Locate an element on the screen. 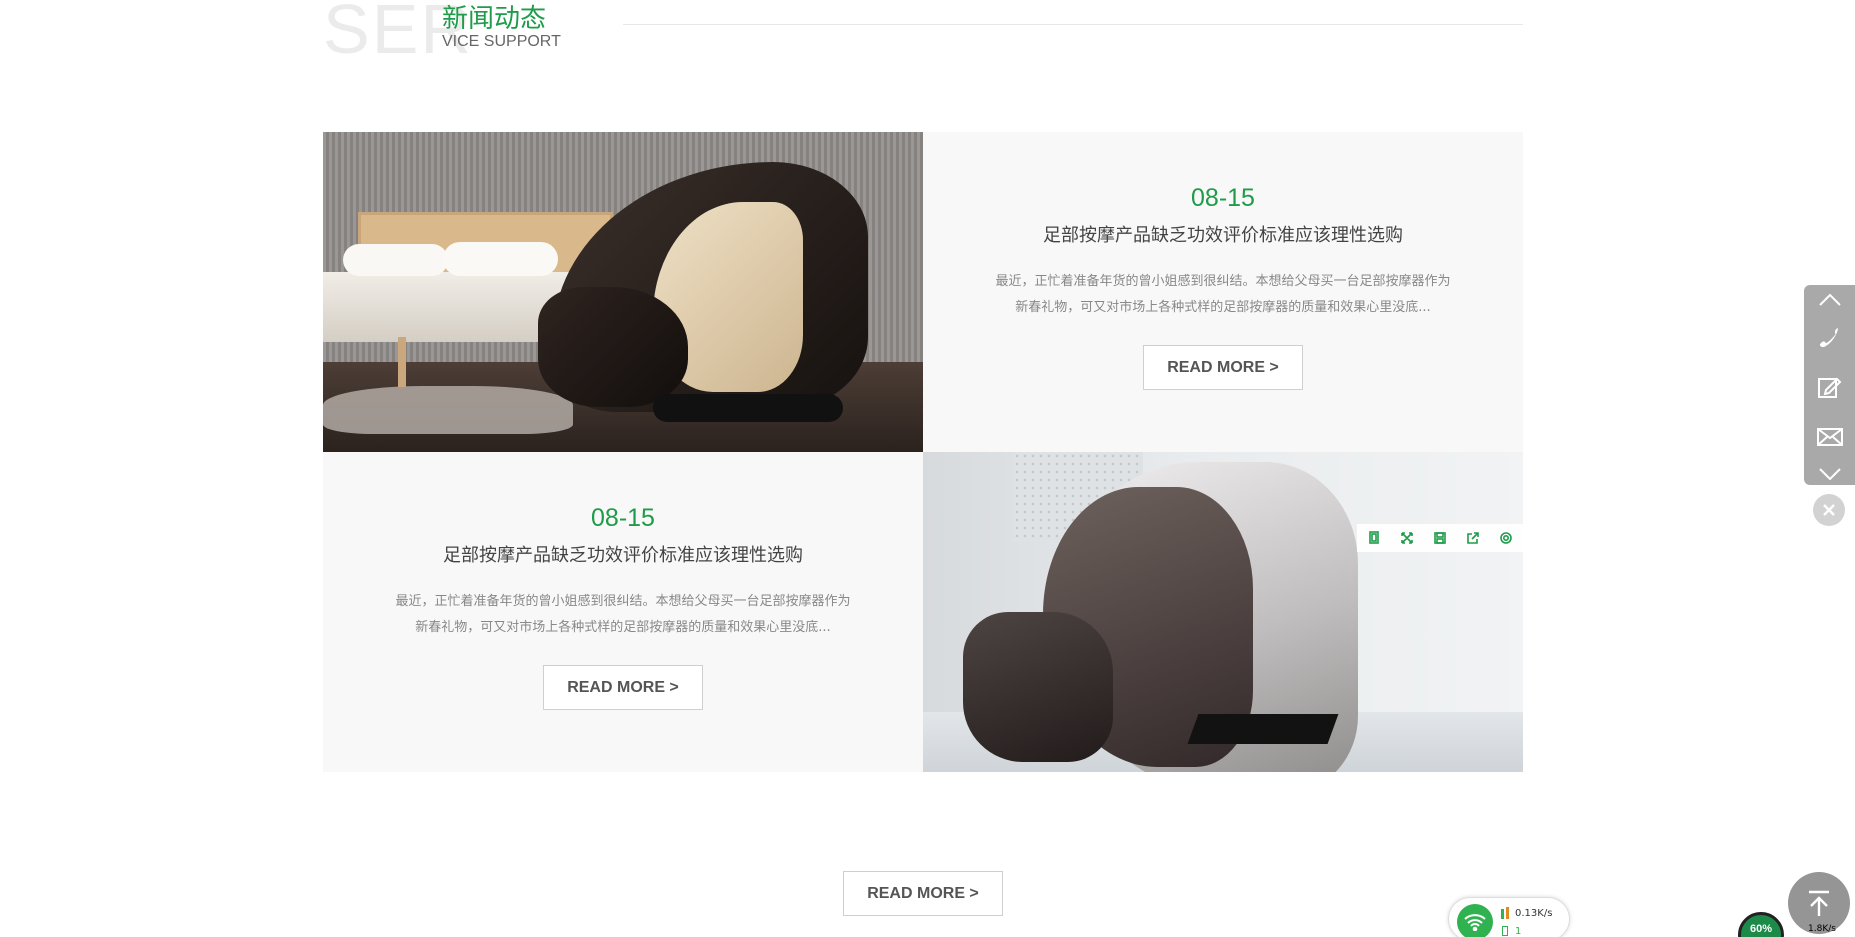 This screenshot has width=1855, height=937. section-subtitle: VICE SUPPORT is located at coordinates (501, 41).